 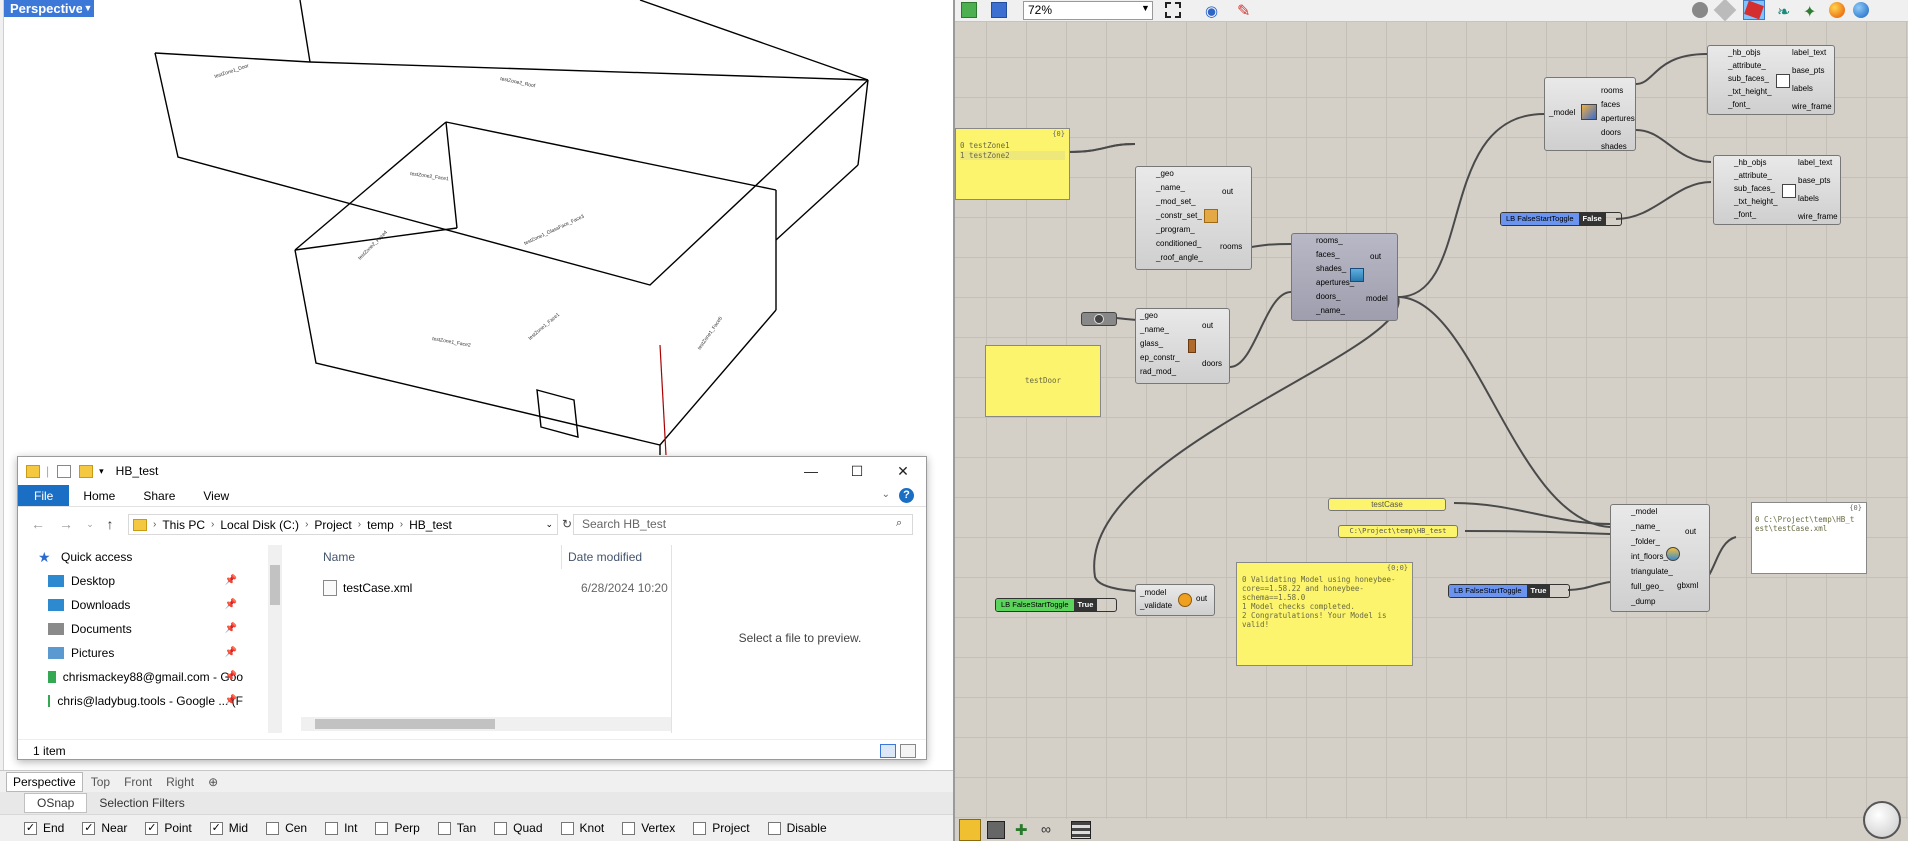 I want to click on nav-item: Pictures 📌, so click(x=130, y=653).